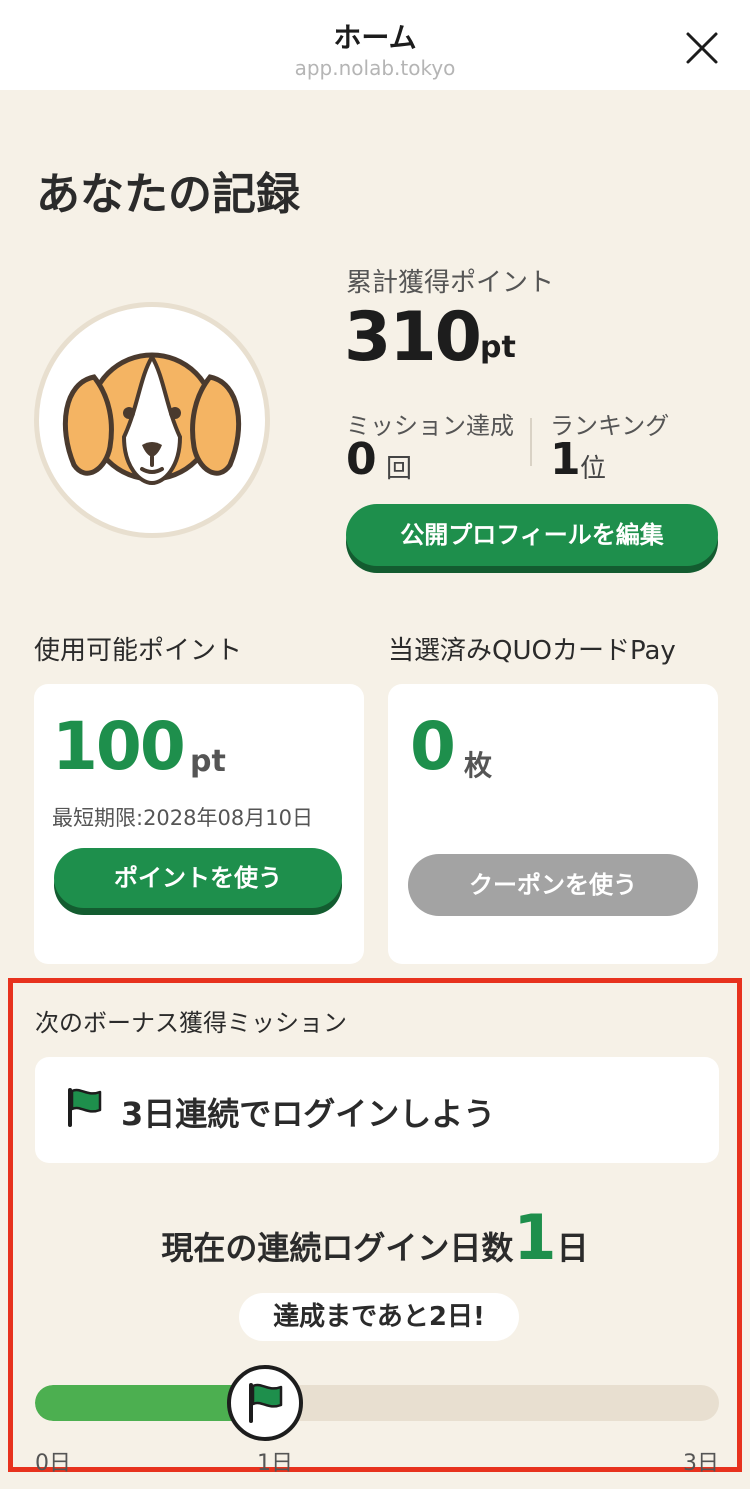  Describe the element at coordinates (182, 818) in the screenshot. I see `points-expiry: 最短期限:2028年08月10日` at that location.